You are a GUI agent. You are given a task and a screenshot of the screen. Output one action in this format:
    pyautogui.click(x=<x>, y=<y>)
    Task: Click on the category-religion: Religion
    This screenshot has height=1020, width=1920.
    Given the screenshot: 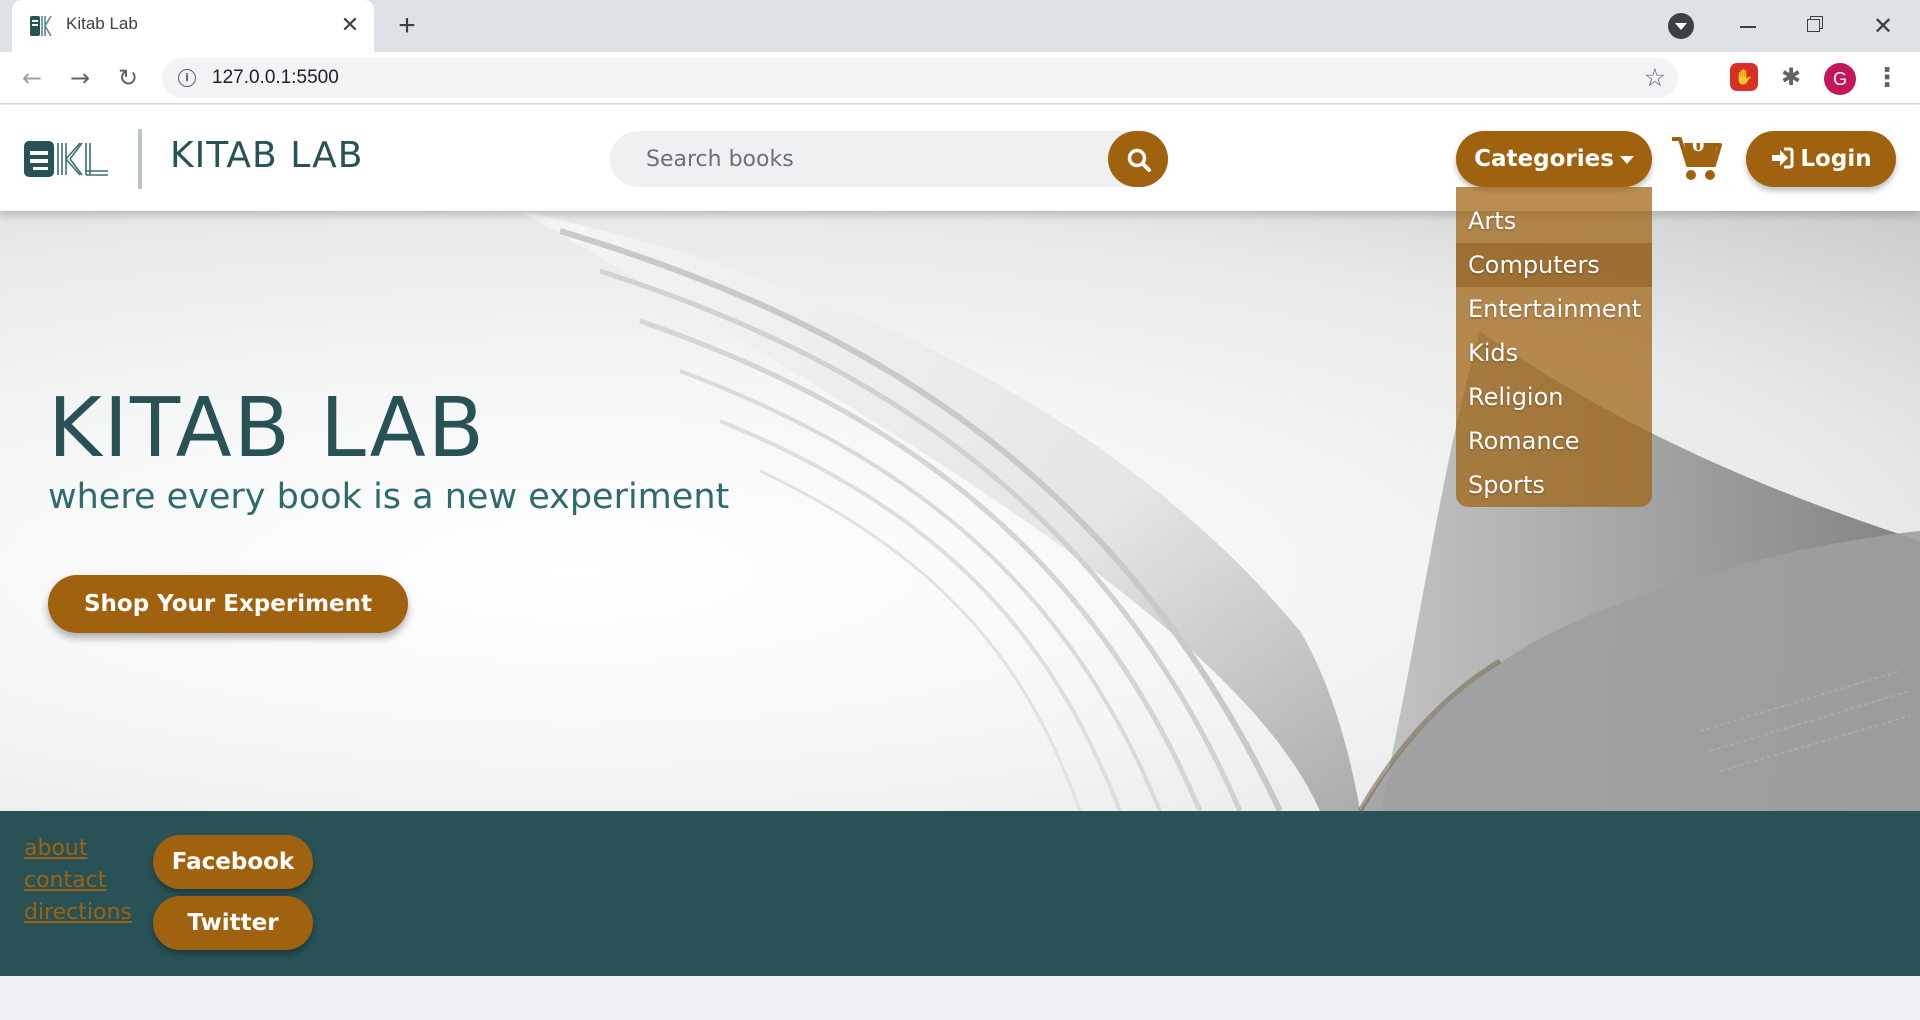 What is the action you would take?
    pyautogui.click(x=1554, y=397)
    